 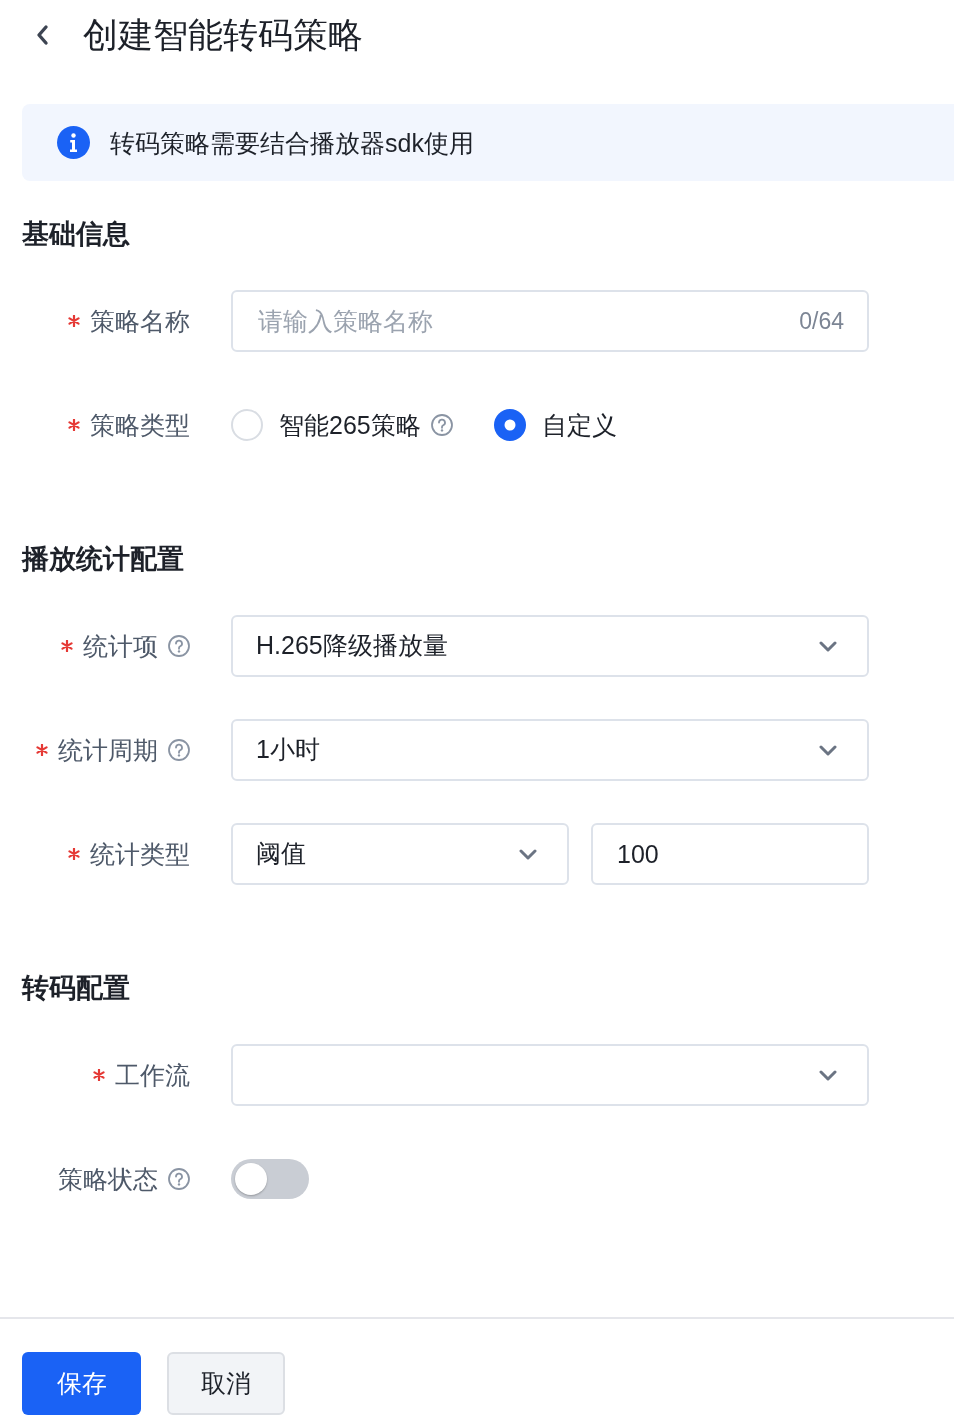 I want to click on save-button: 保存, so click(x=81, y=1383).